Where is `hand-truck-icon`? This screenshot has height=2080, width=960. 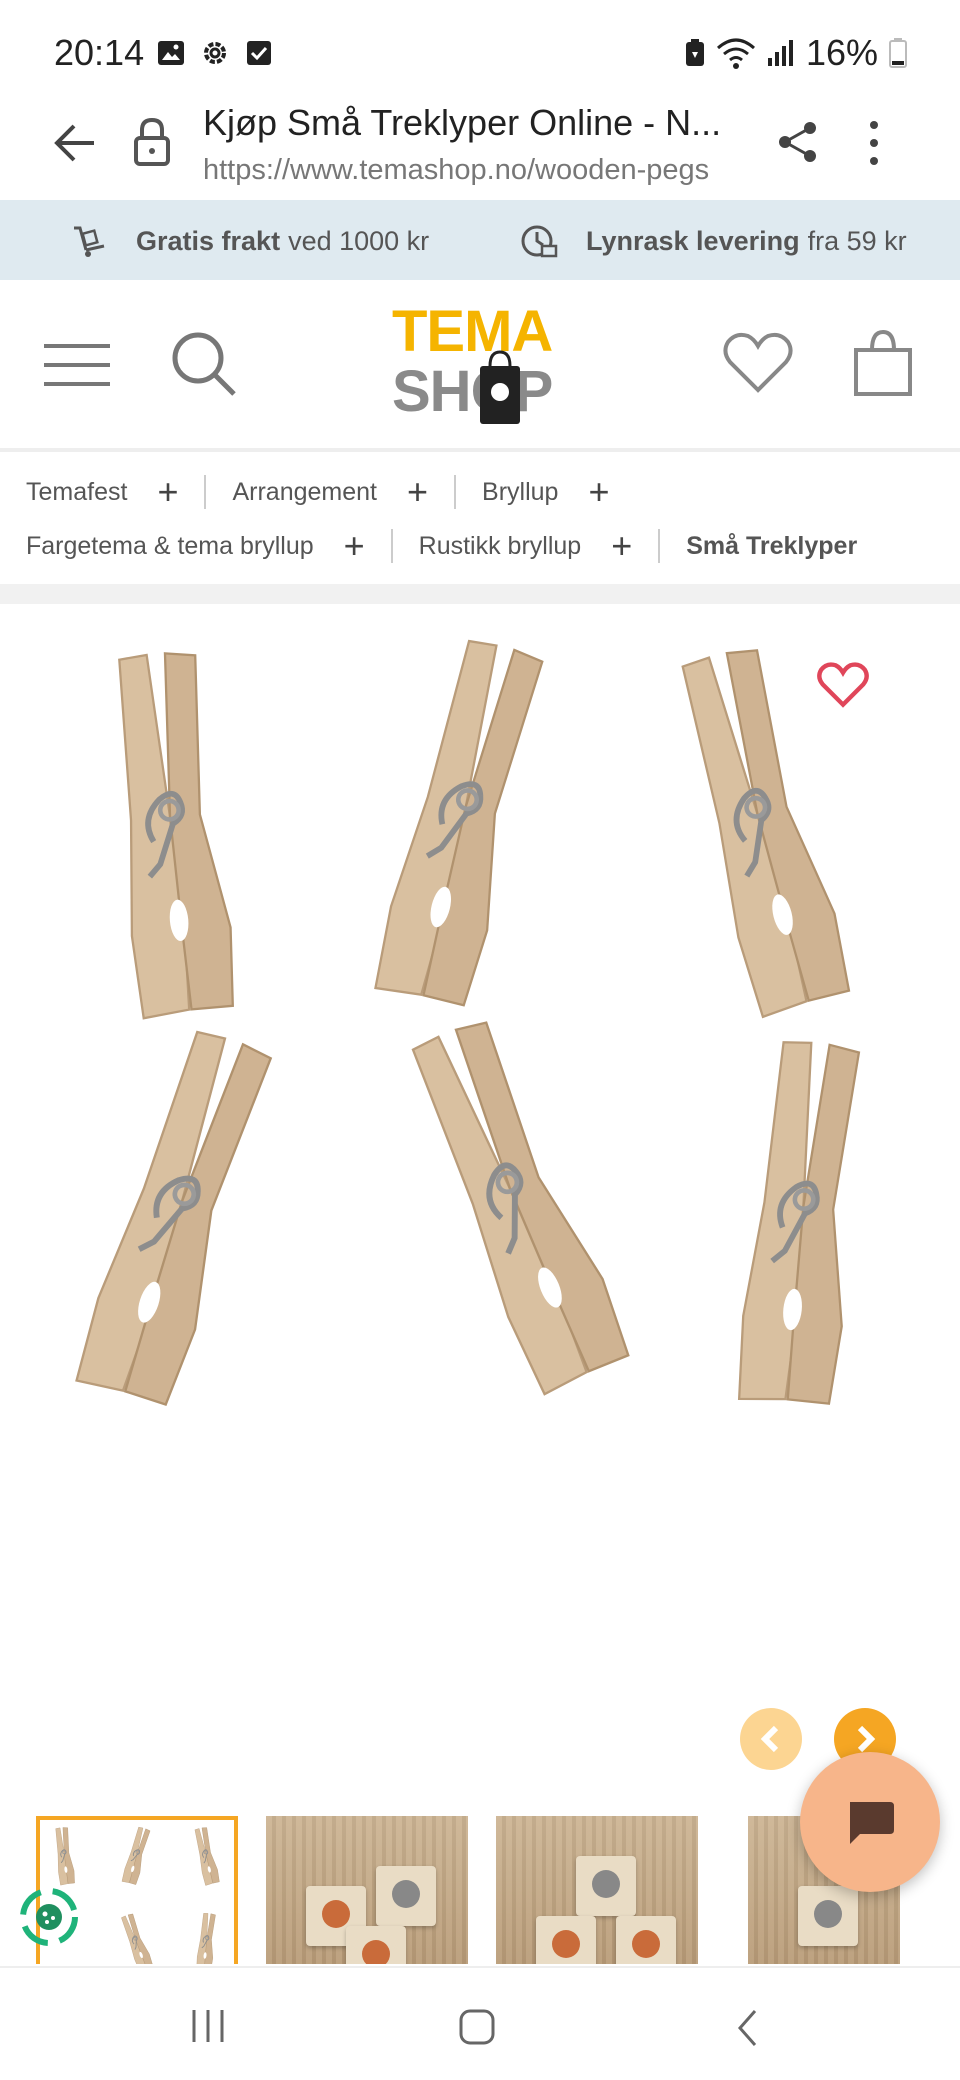
hand-truck-icon is located at coordinates (89, 241).